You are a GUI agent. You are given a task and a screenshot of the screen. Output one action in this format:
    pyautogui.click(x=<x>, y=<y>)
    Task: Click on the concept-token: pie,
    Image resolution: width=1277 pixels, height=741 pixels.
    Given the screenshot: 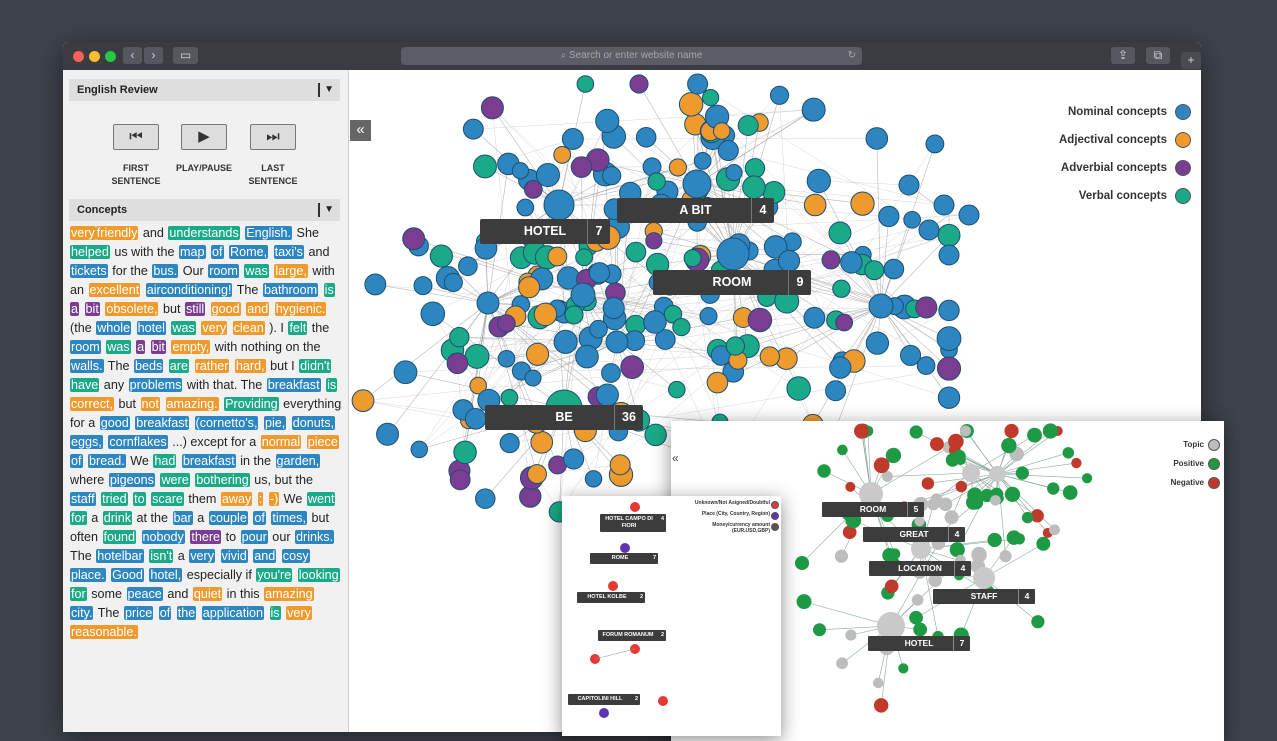 What is the action you would take?
    pyautogui.click(x=275, y=423)
    